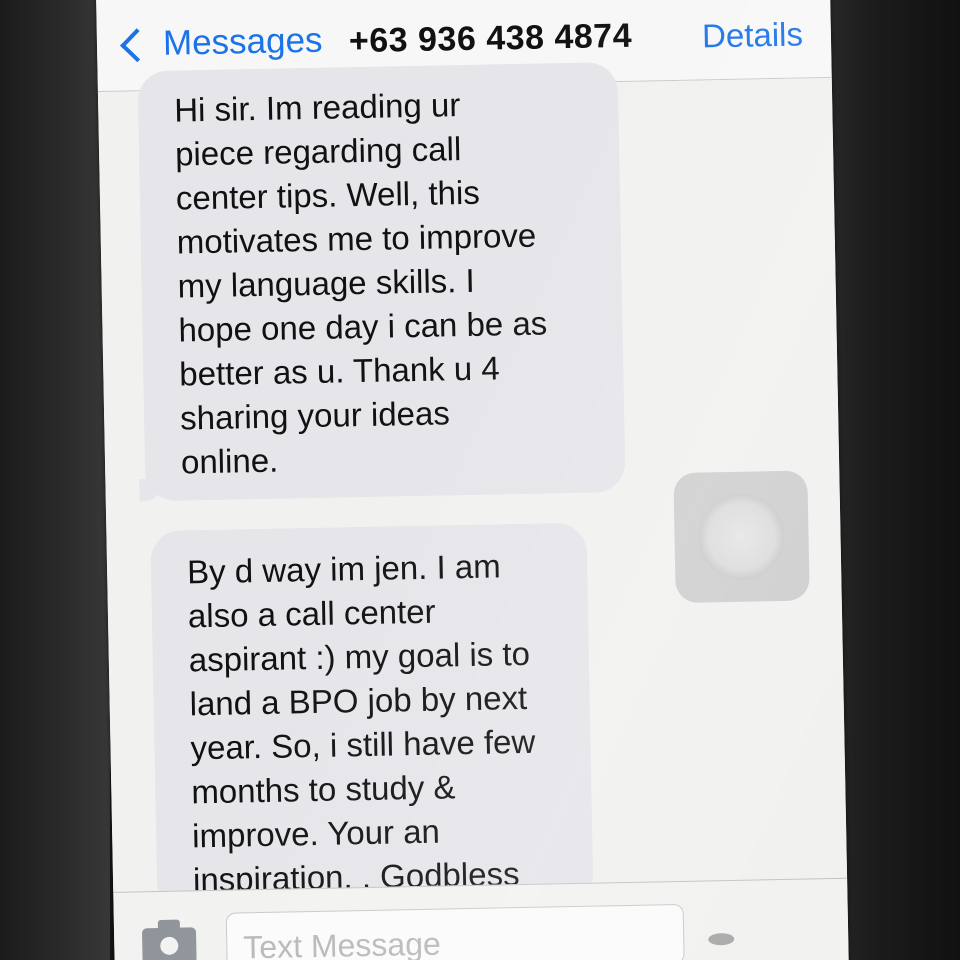  Describe the element at coordinates (311, 613) in the screenshot. I see `message-line: also a call center` at that location.